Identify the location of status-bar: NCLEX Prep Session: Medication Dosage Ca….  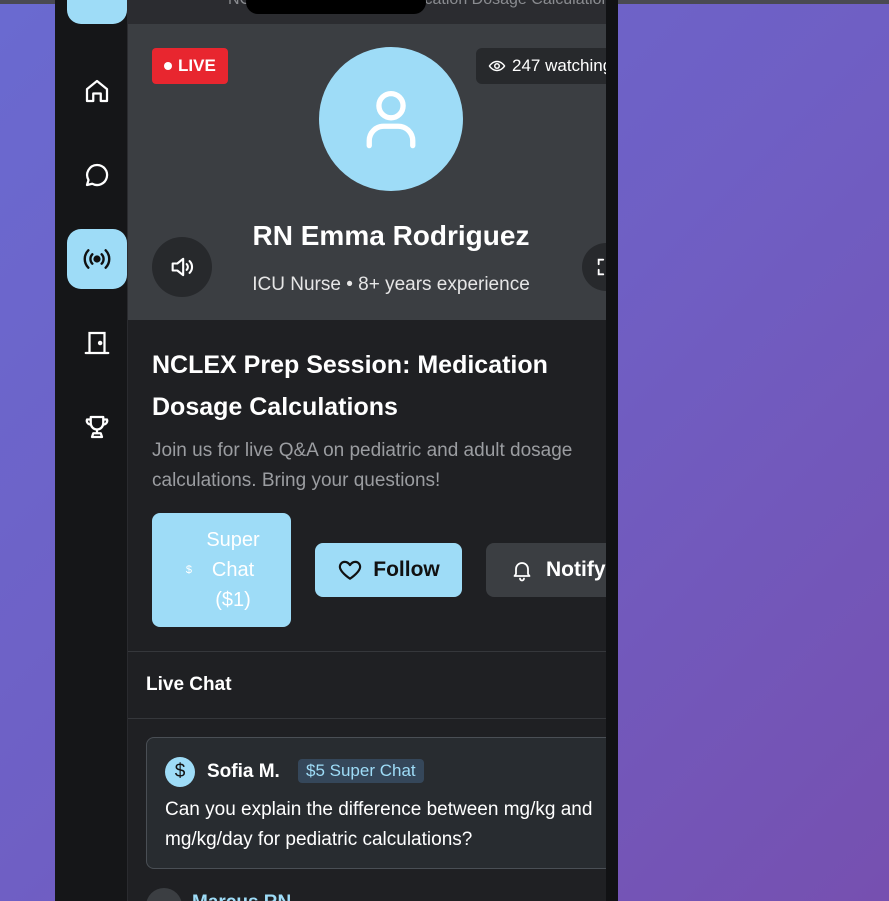
(367, 12).